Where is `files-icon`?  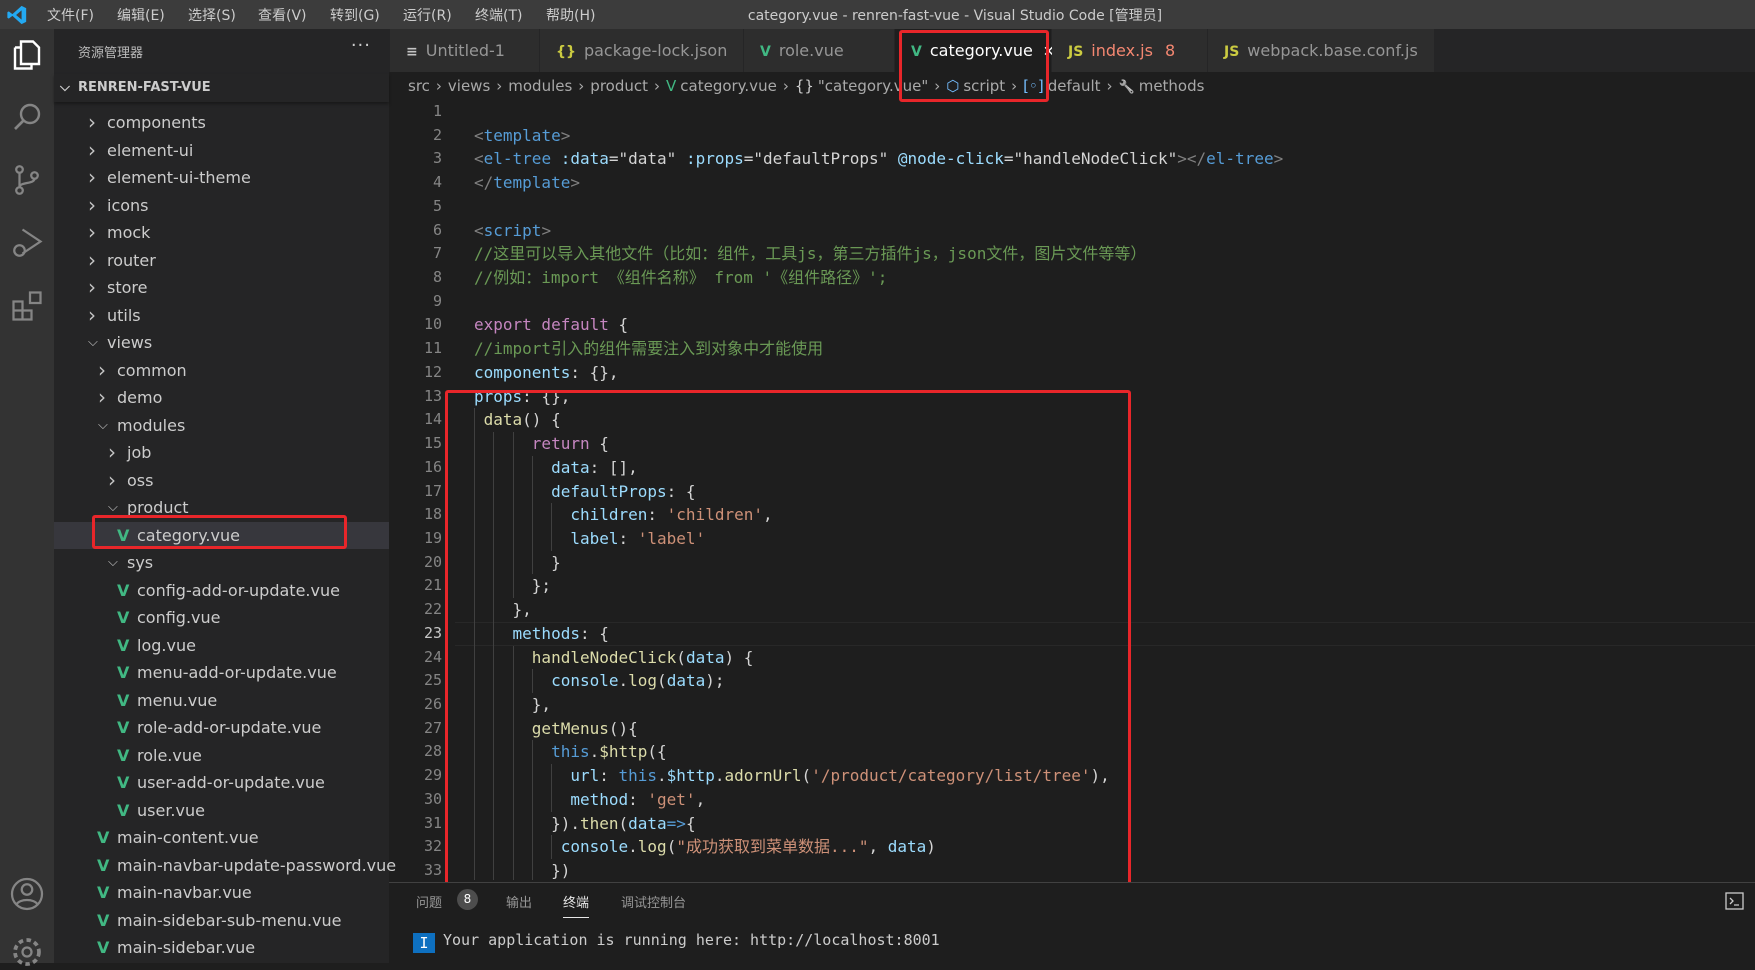
files-icon is located at coordinates (27, 55).